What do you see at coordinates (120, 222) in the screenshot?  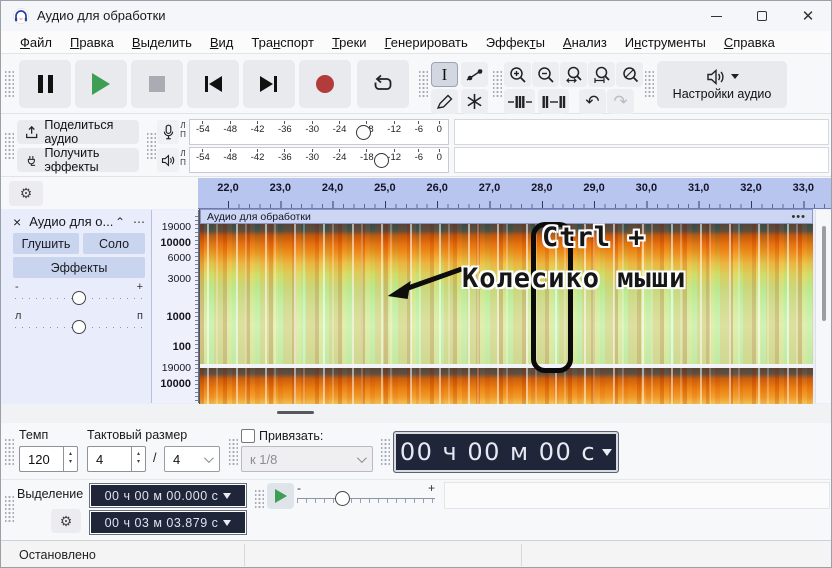 I see `collapse-track-icon: ⌃` at bounding box center [120, 222].